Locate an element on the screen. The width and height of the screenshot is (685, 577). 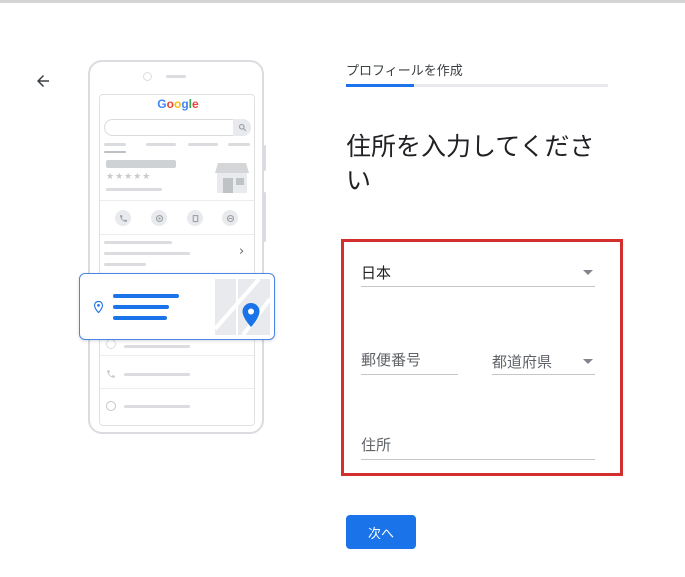
back-button is located at coordinates (43, 81).